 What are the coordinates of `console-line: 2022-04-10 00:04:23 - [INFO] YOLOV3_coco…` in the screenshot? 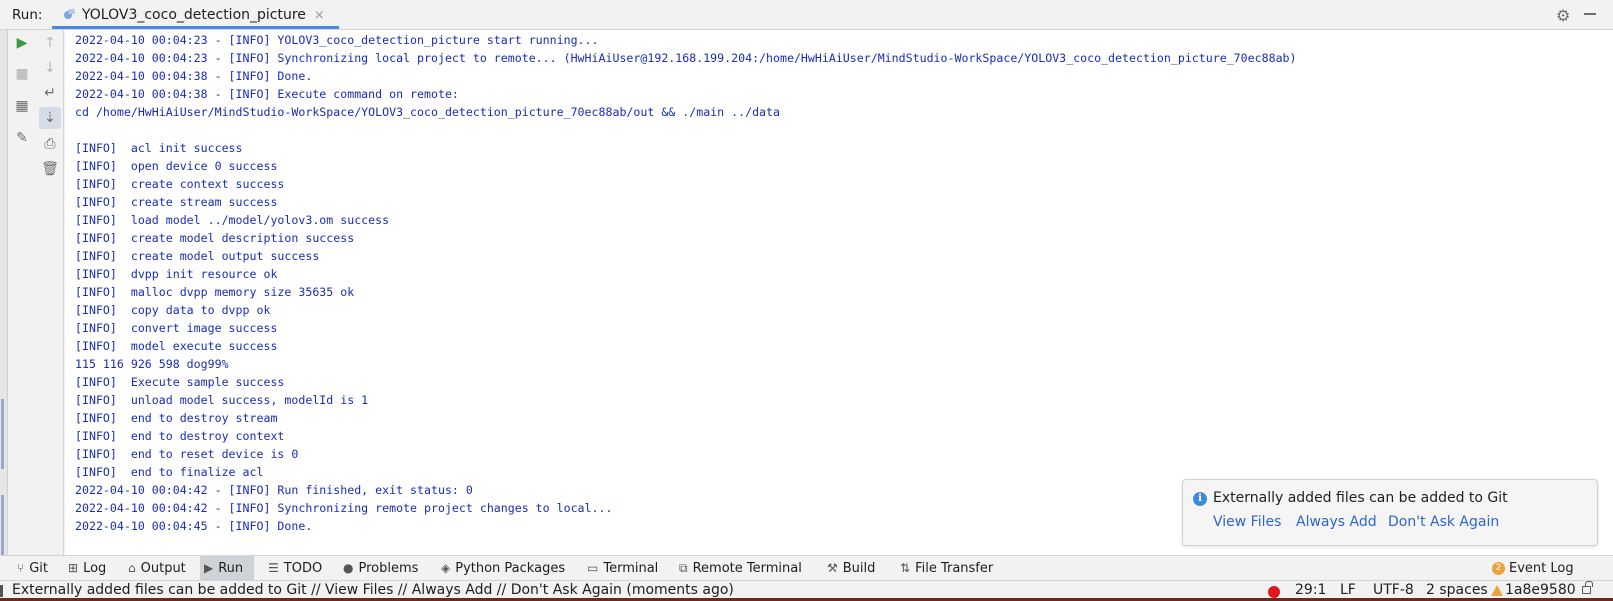 It's located at (337, 40).